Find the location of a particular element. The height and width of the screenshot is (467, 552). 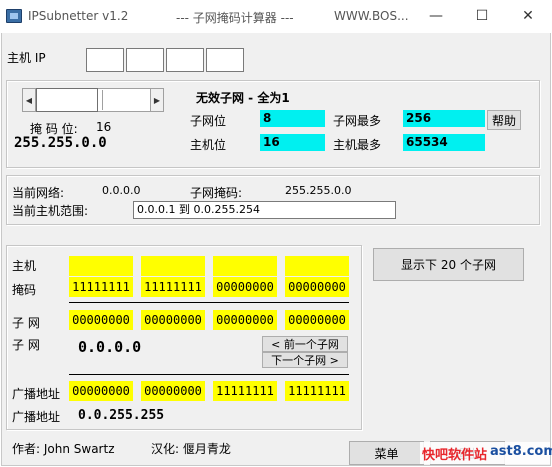

mask-value: 255.255.0.0 is located at coordinates (60, 143).